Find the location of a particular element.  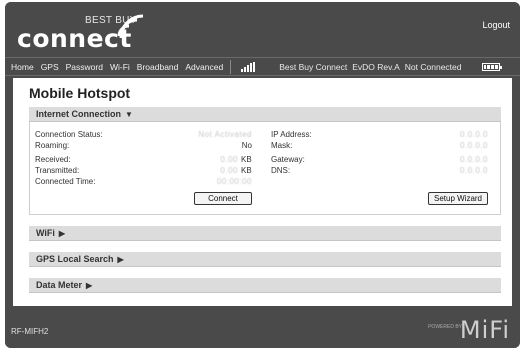

value-roaming: No is located at coordinates (246, 145).